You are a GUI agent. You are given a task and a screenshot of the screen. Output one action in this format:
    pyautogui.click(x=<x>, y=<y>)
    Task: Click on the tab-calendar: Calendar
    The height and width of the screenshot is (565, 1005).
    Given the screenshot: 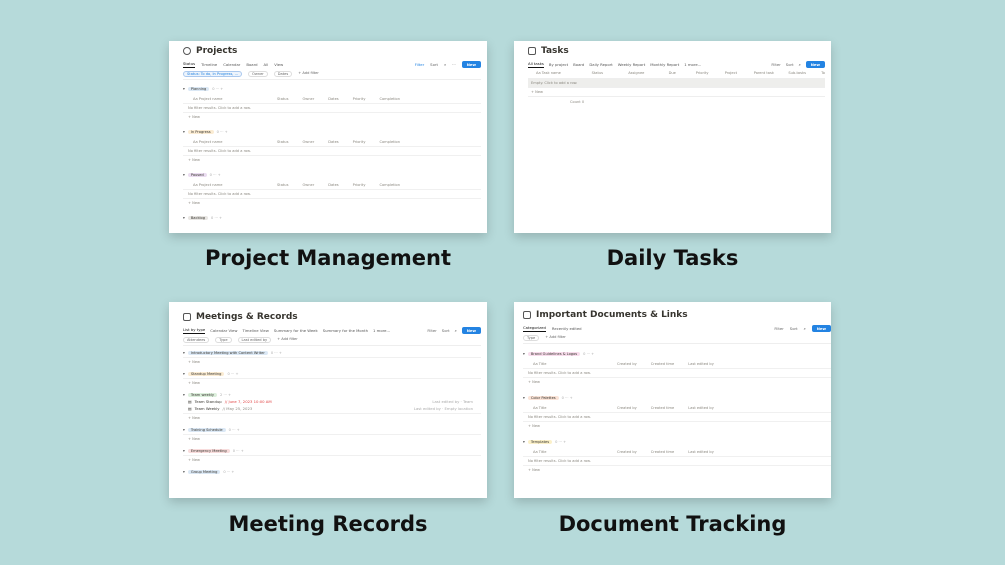 What is the action you would take?
    pyautogui.click(x=231, y=64)
    